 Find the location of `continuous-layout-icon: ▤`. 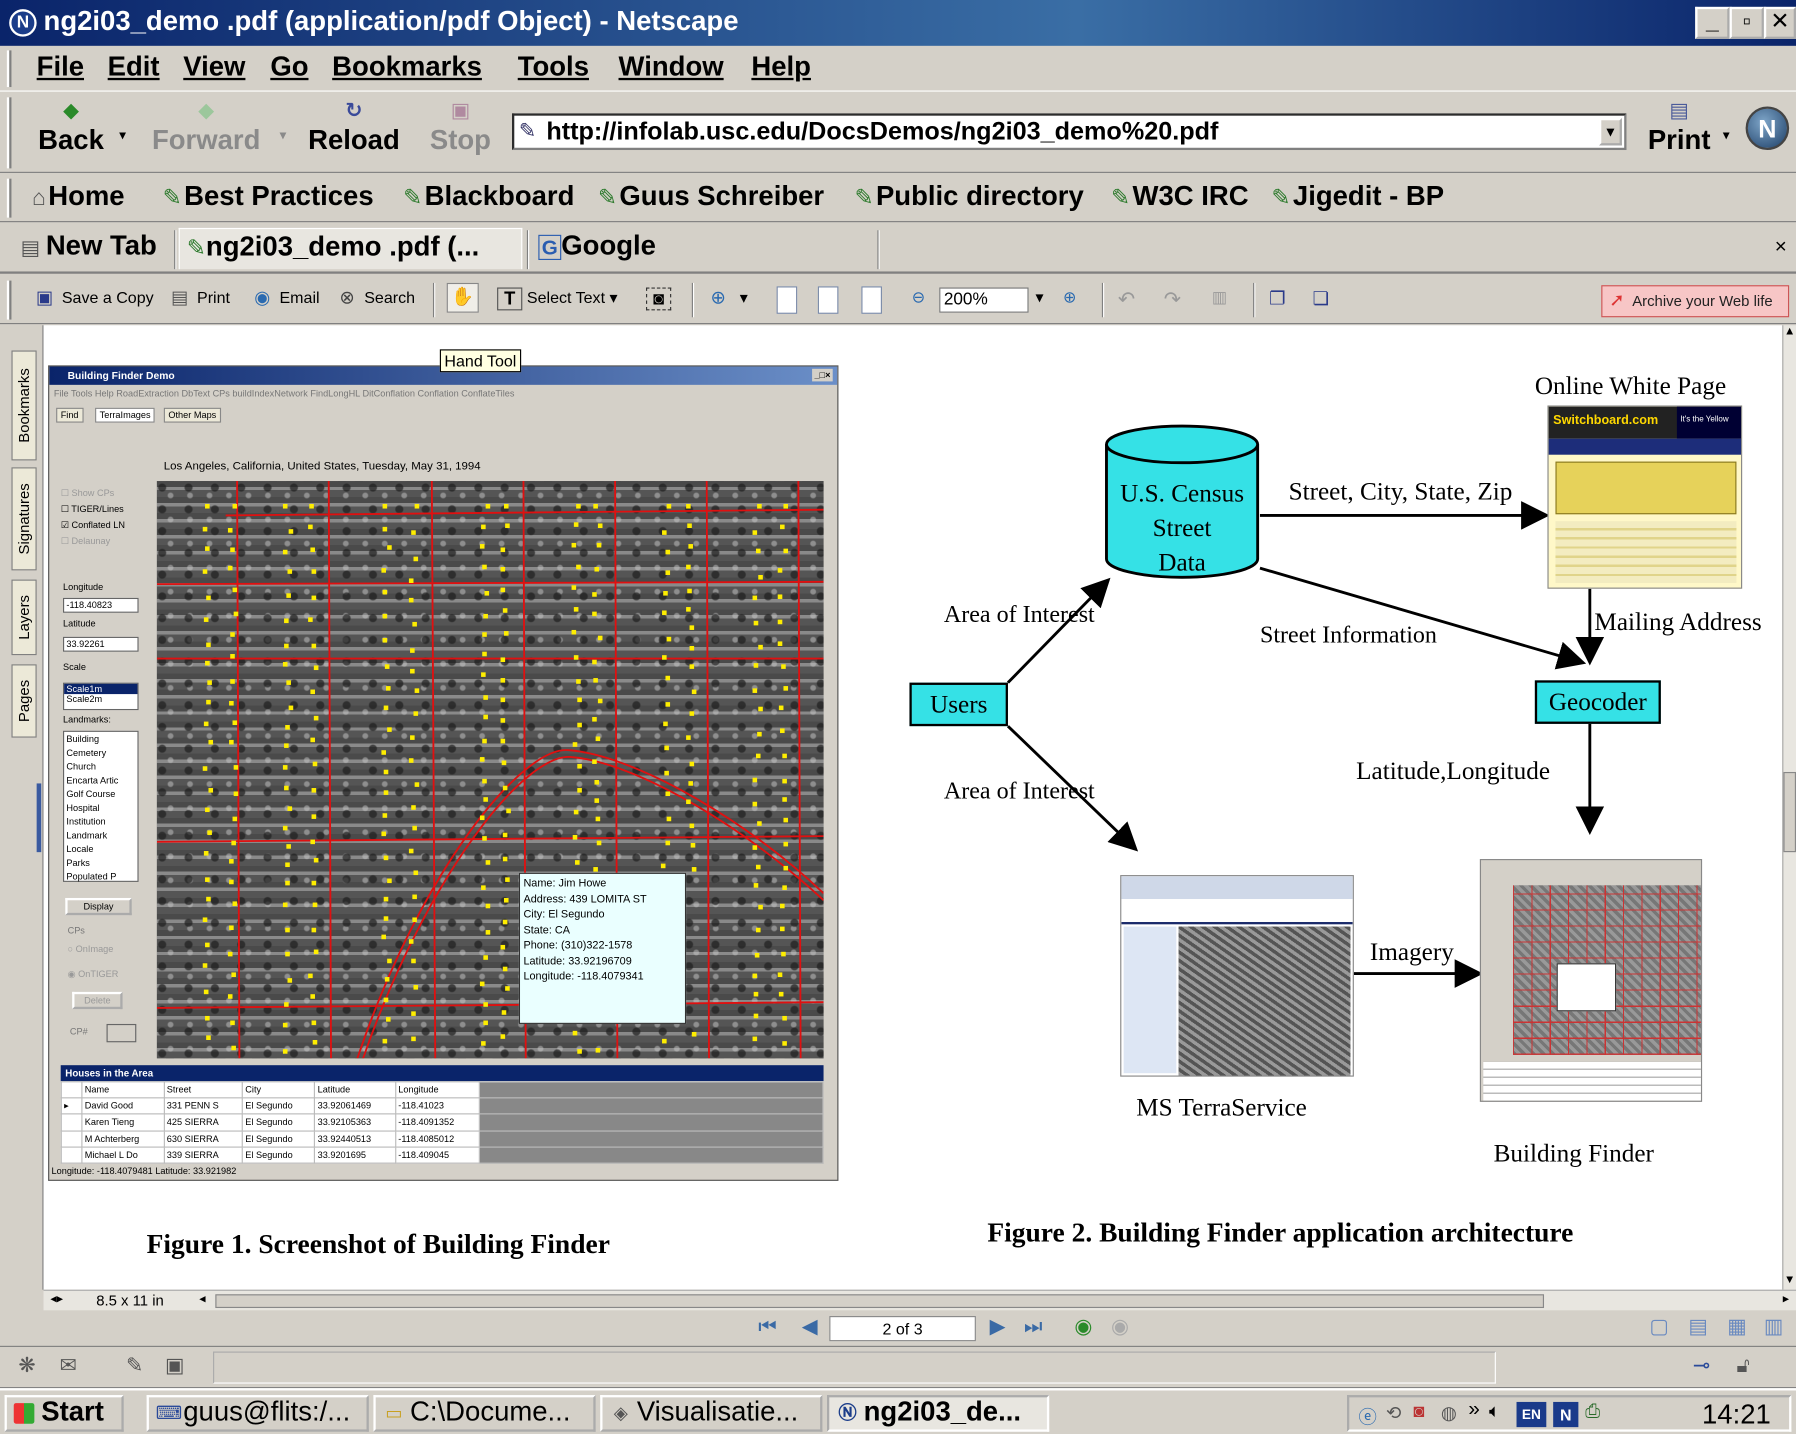

continuous-layout-icon: ▤ is located at coordinates (1697, 1327).